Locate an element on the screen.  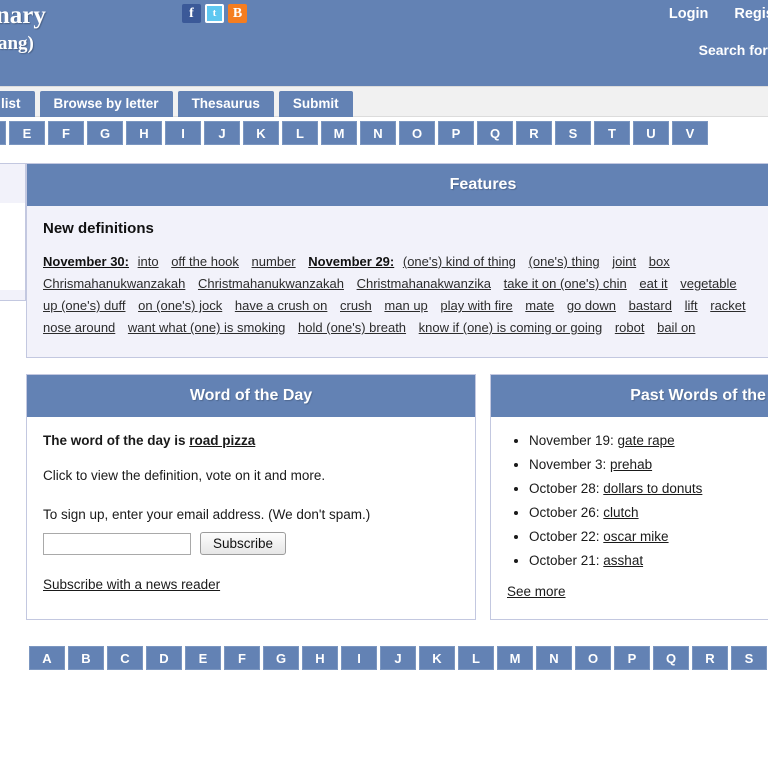
definitions-date-link: November 29: is located at coordinates (351, 261).